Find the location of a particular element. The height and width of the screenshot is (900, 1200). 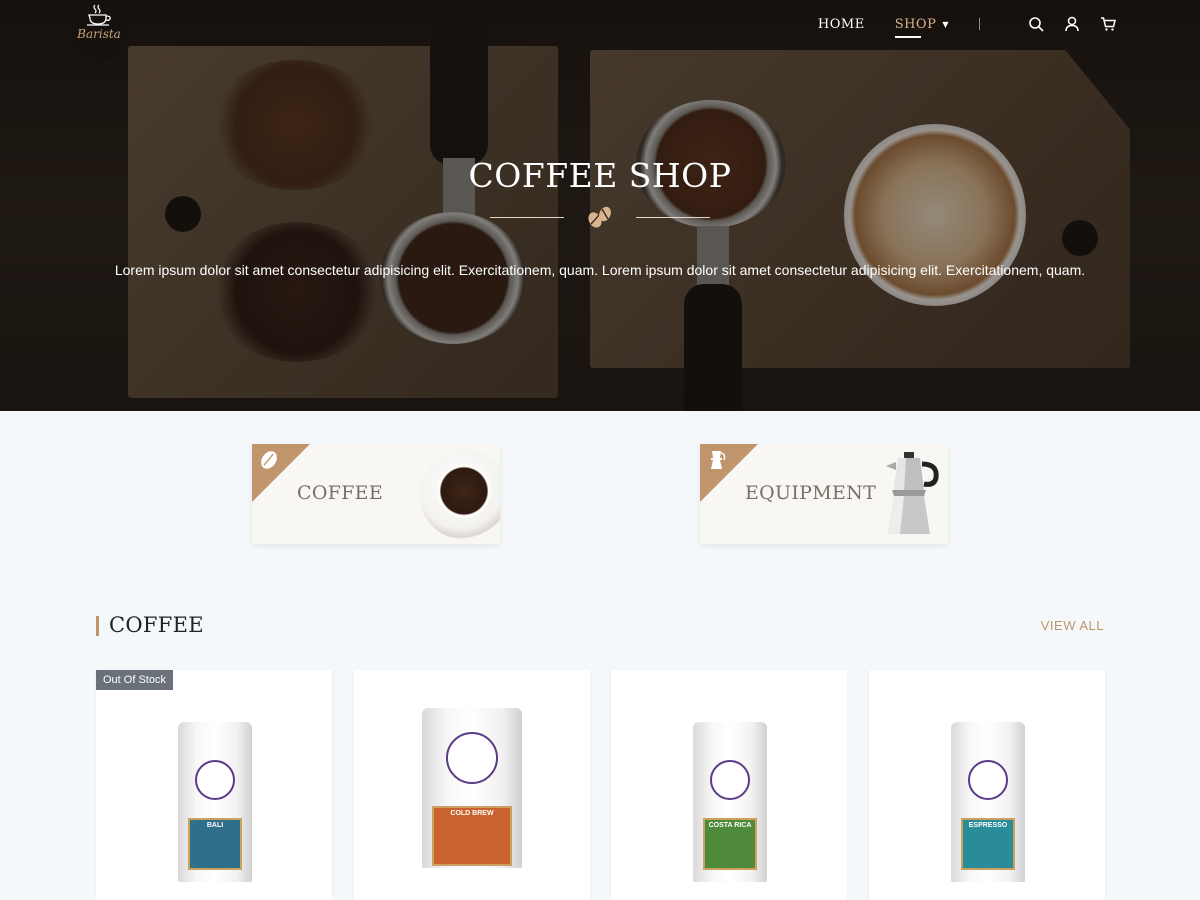

brand-logo: Barista is located at coordinates (99, 31).